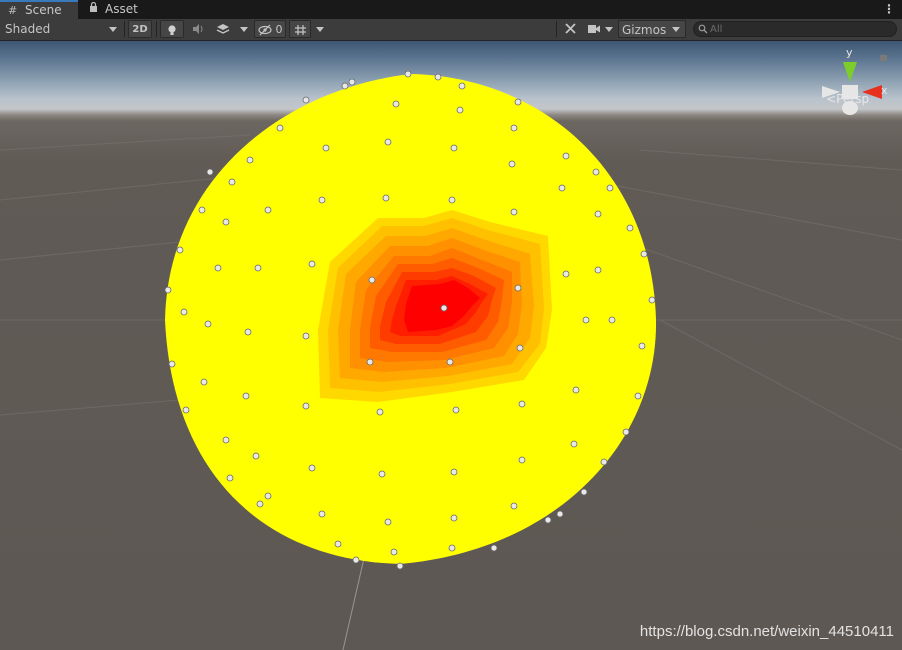 Image resolution: width=902 pixels, height=650 pixels. I want to click on tab-scene: # Scene, so click(39, 9).